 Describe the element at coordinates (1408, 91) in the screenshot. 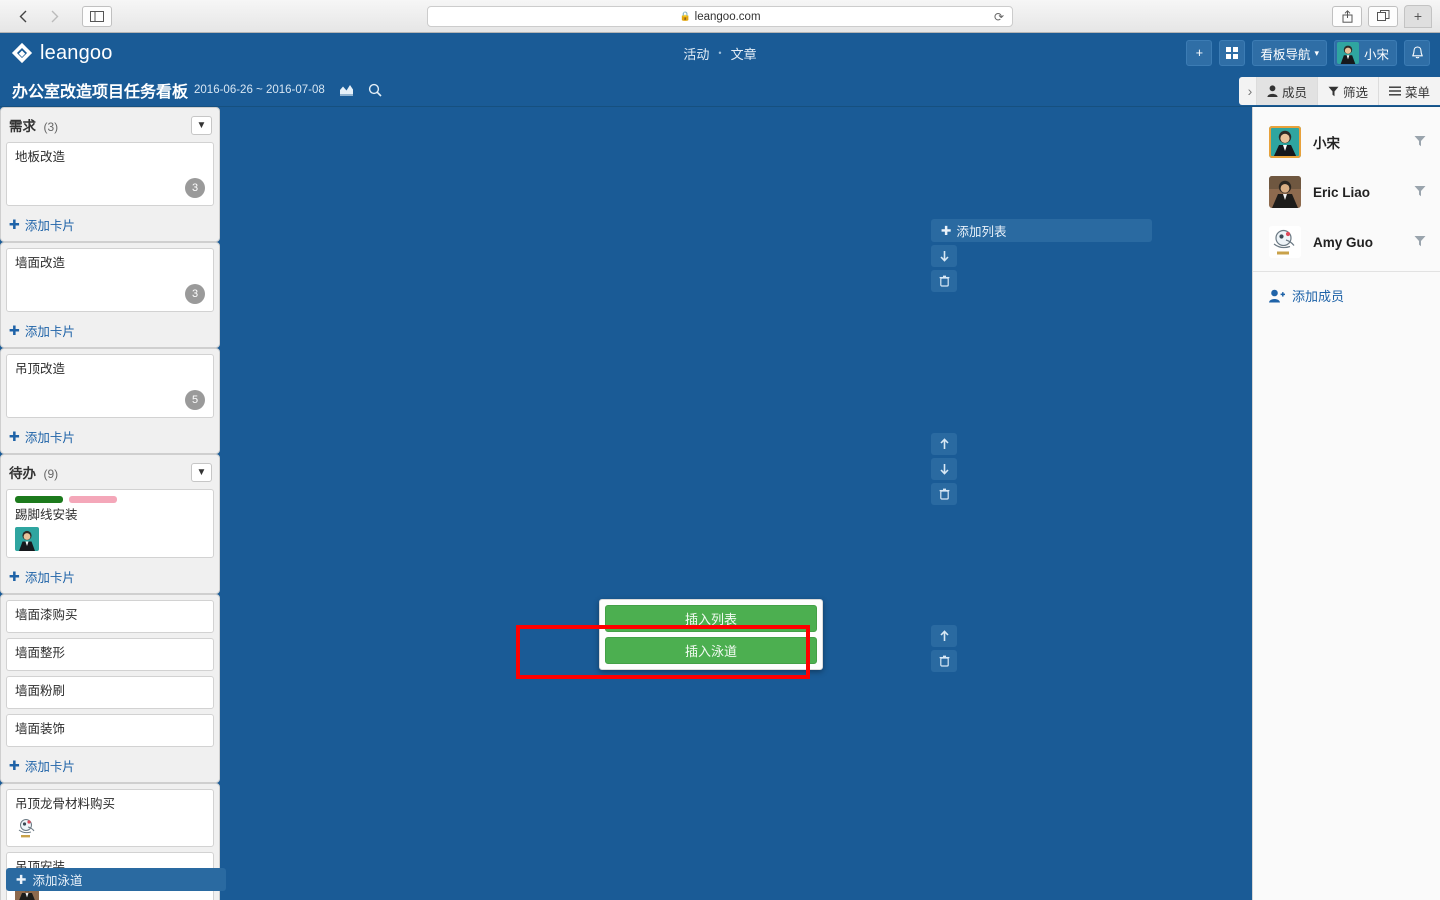

I see `tab-menu: 菜单` at that location.